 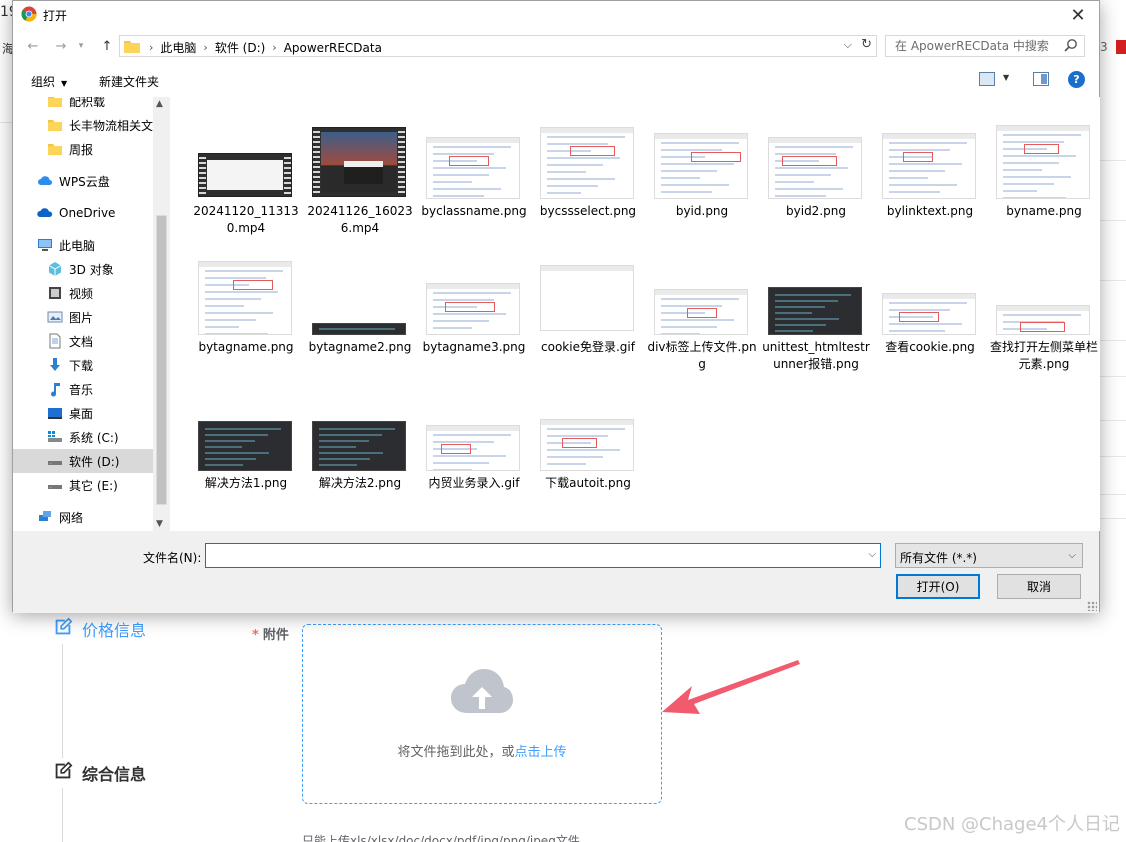 What do you see at coordinates (178, 47) in the screenshot?
I see `breadcrumb-item: 此电脑` at bounding box center [178, 47].